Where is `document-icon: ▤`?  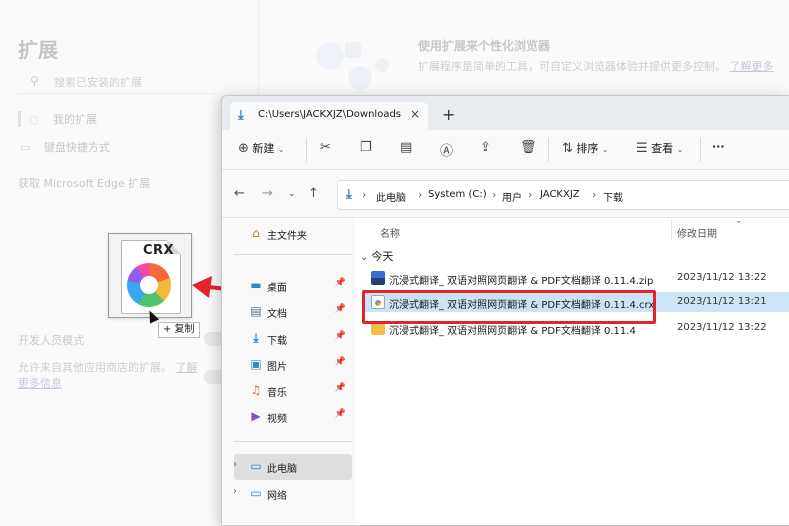
document-icon: ▤ is located at coordinates (256, 311).